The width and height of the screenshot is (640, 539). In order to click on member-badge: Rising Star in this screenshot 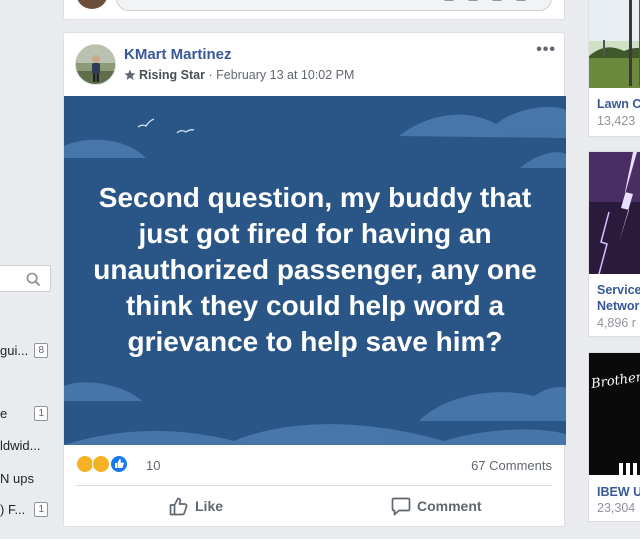, I will do `click(172, 75)`.